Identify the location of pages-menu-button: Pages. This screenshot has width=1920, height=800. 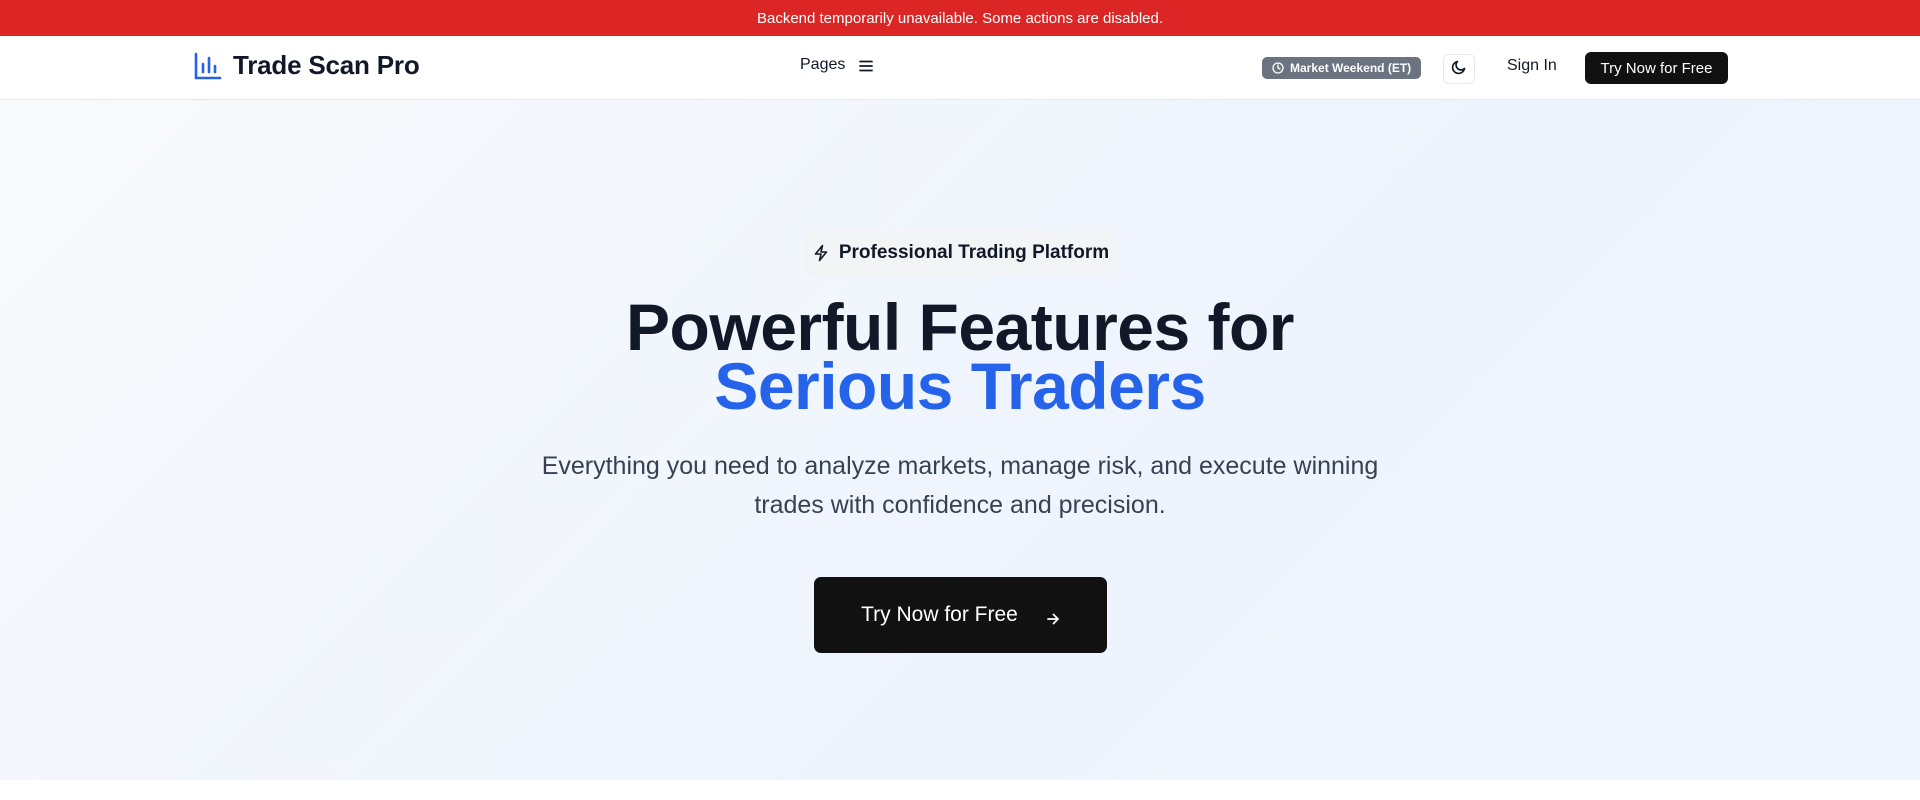
(837, 65).